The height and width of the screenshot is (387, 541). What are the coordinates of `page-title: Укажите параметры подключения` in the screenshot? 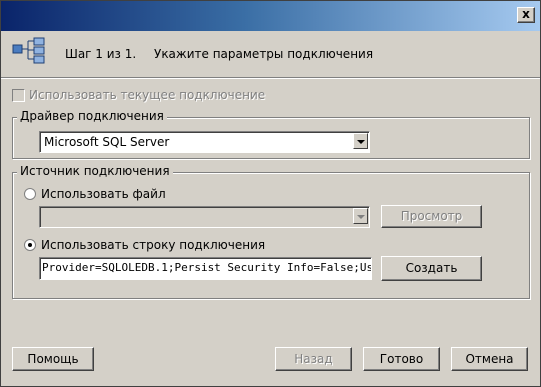 It's located at (264, 54).